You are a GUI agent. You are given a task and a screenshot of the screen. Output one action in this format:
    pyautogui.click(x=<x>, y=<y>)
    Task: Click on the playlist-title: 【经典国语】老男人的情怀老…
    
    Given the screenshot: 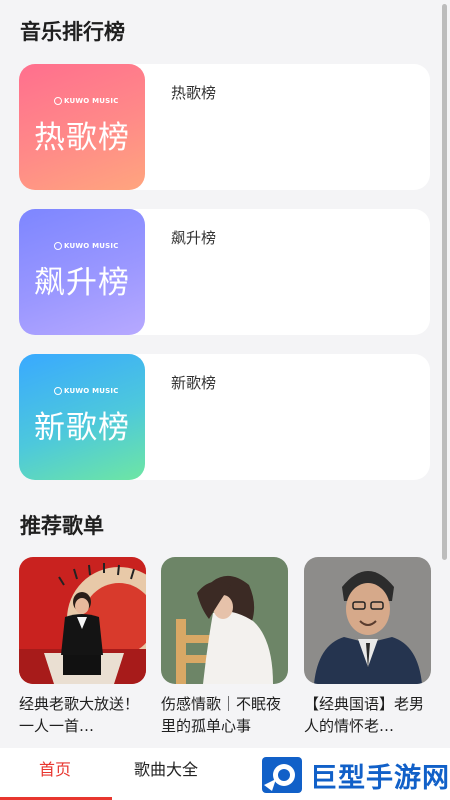 What is the action you would take?
    pyautogui.click(x=364, y=715)
    